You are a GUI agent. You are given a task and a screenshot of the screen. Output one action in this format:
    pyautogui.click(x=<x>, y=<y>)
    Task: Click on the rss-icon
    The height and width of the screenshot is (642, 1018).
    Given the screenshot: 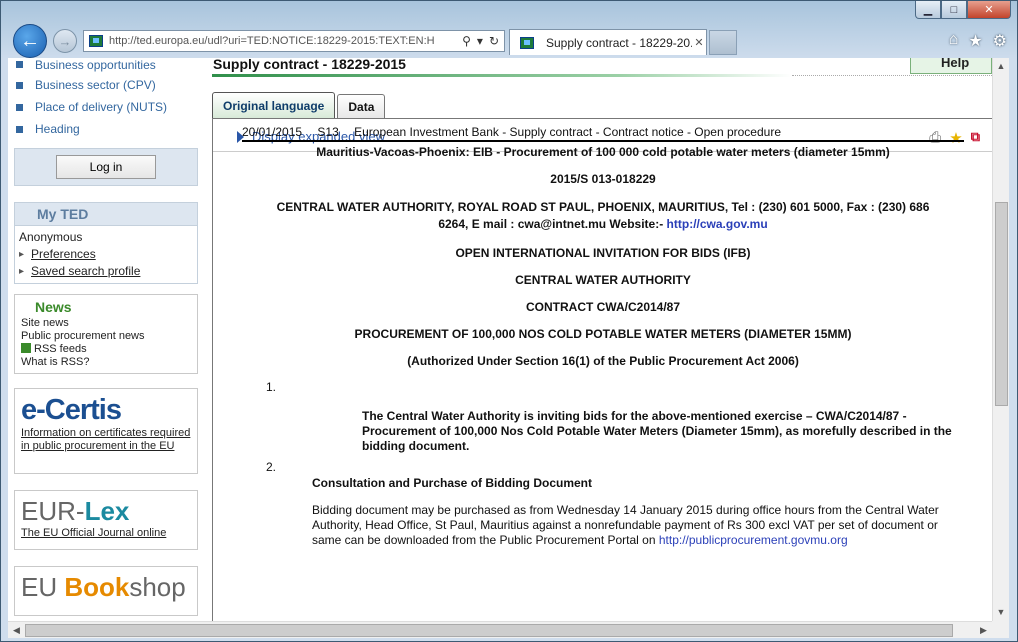 What is the action you would take?
    pyautogui.click(x=26, y=348)
    